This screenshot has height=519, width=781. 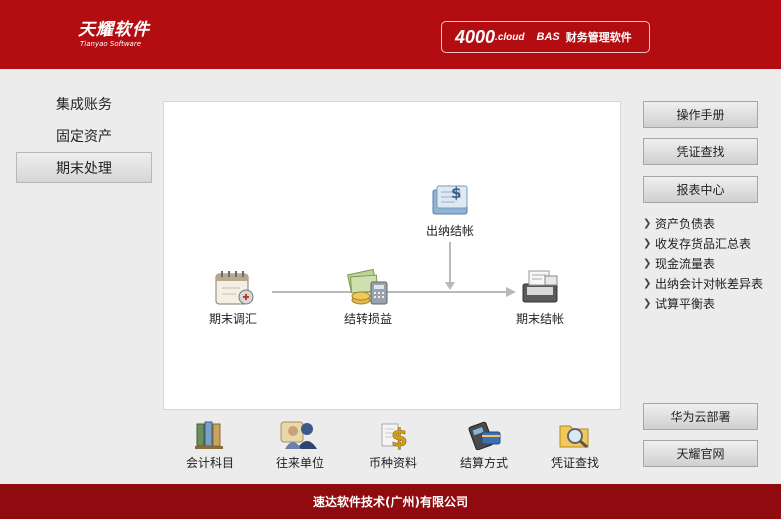 I want to click on flow-node-fx-adjust: 期末调汇, so click(x=233, y=296).